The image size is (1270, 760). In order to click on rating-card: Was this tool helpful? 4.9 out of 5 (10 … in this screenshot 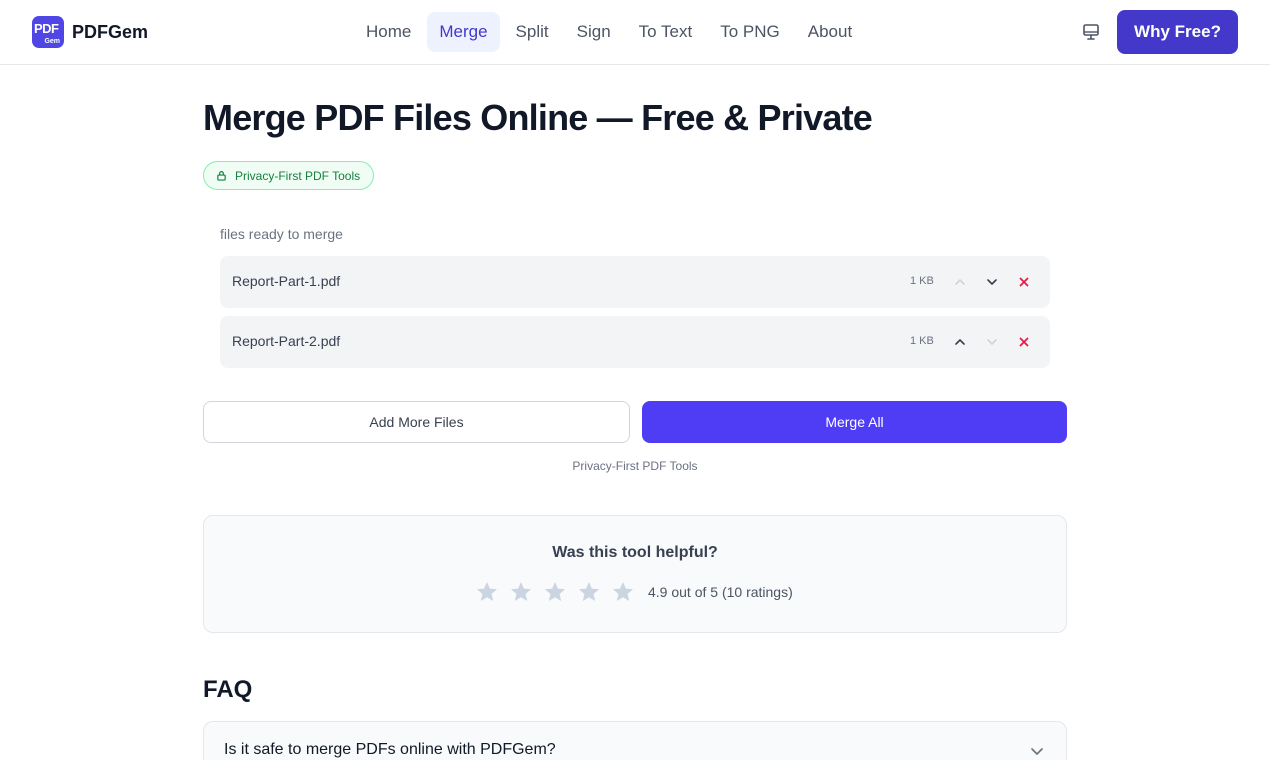, I will do `click(635, 574)`.